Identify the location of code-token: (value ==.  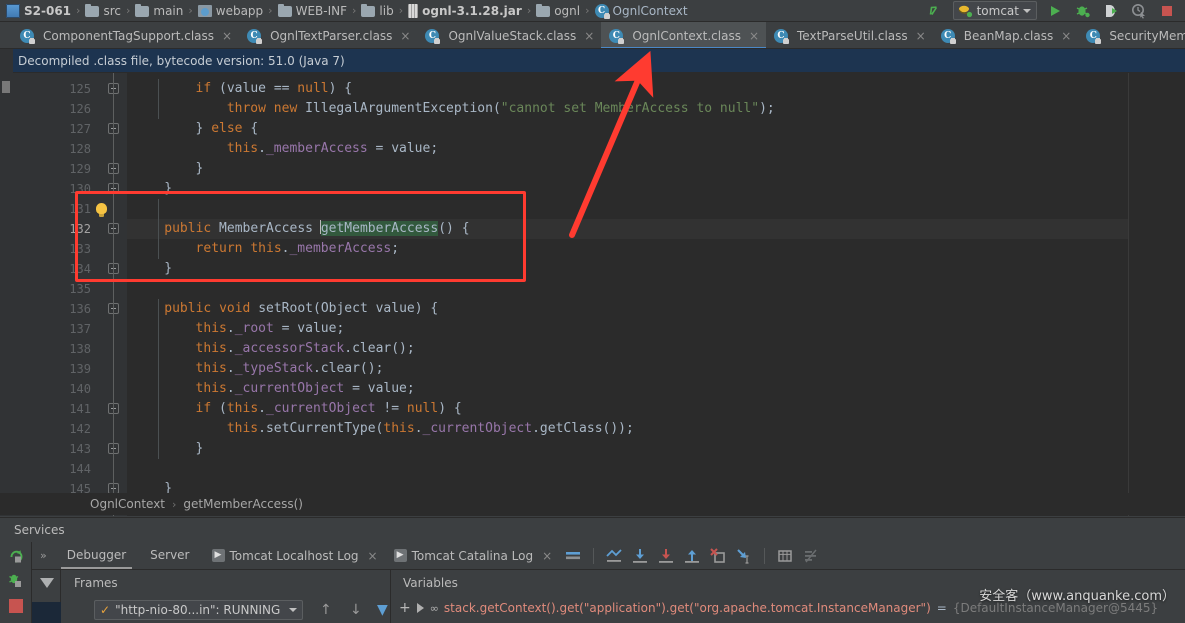
(254, 88).